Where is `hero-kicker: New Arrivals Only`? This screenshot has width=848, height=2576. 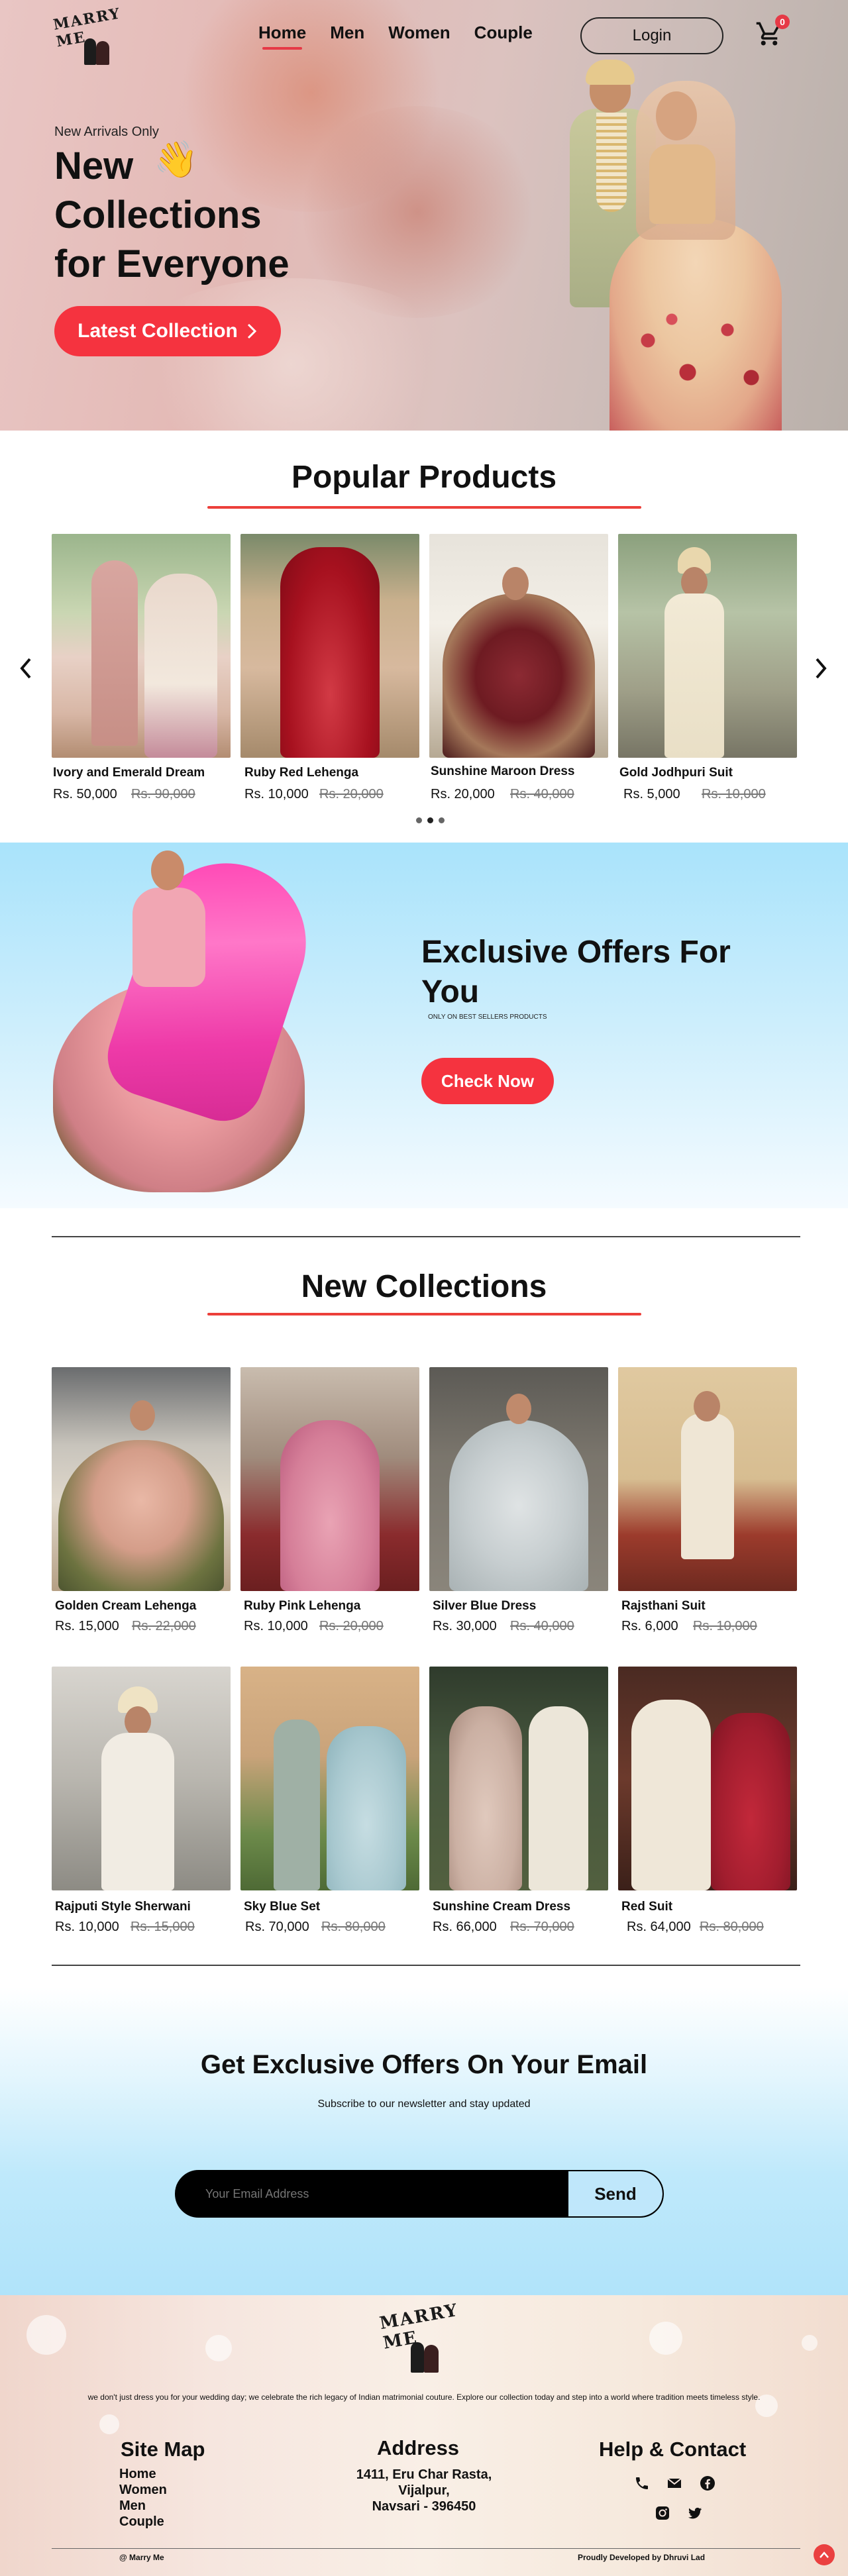 hero-kicker: New Arrivals Only is located at coordinates (106, 132).